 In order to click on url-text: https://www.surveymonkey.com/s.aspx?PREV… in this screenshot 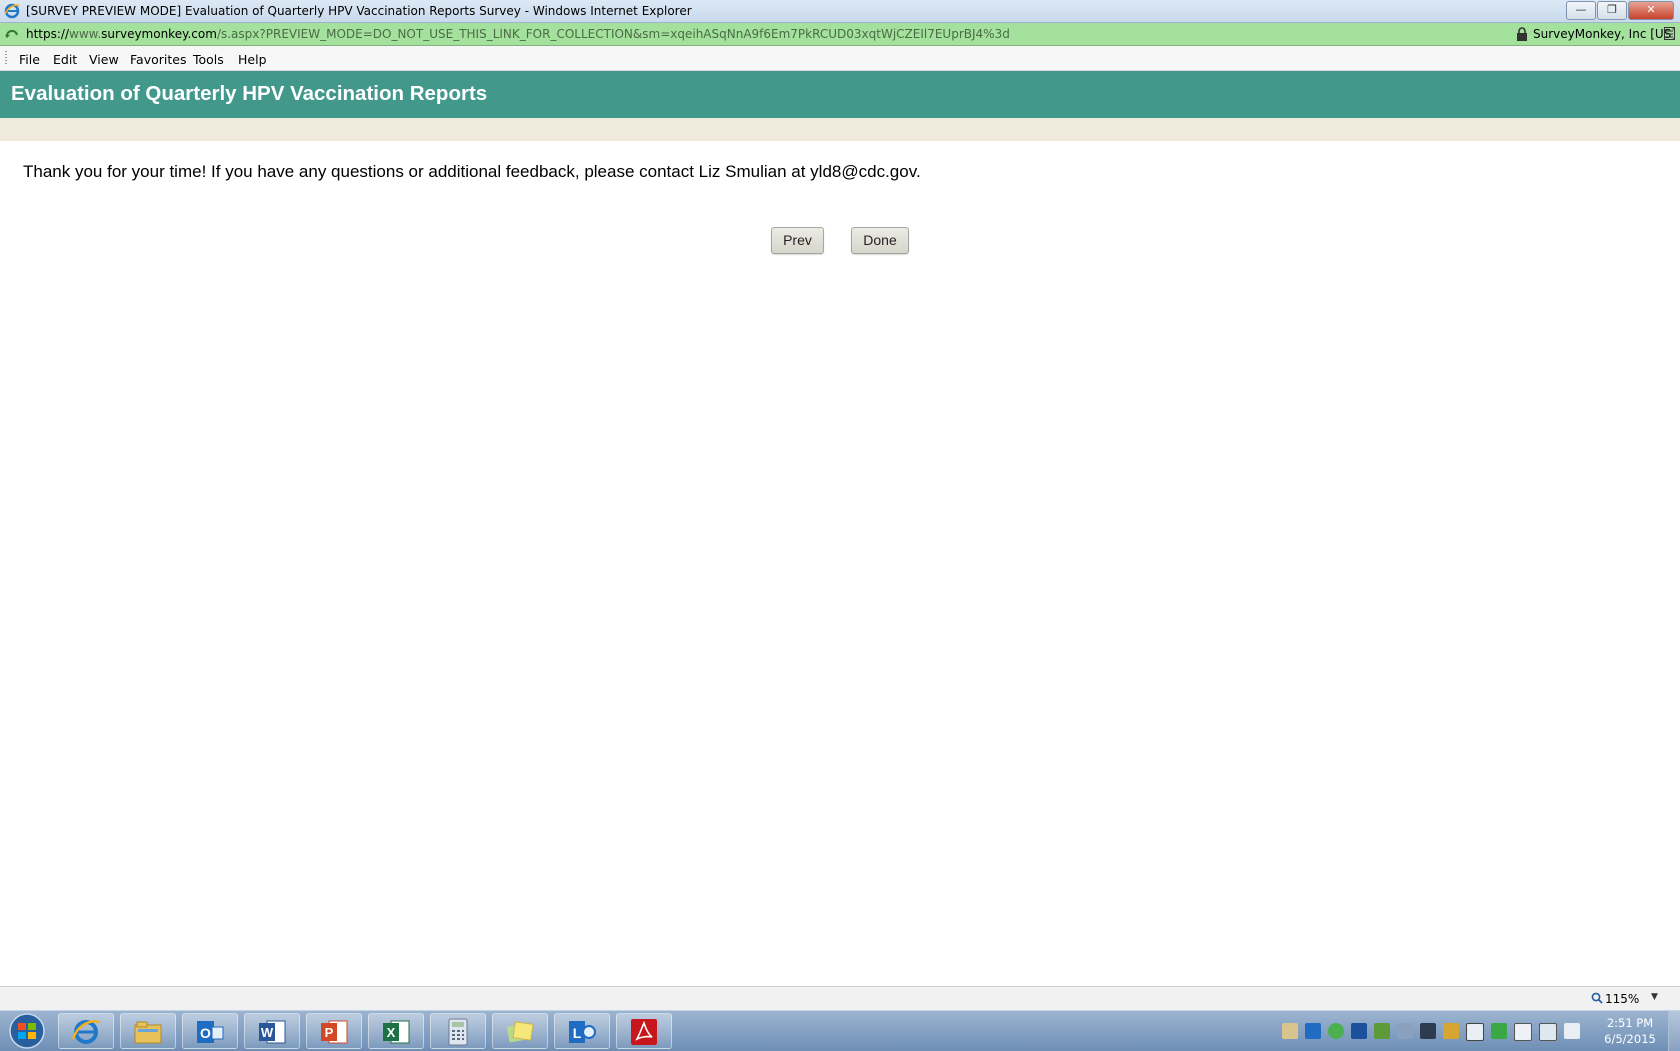, I will do `click(518, 34)`.